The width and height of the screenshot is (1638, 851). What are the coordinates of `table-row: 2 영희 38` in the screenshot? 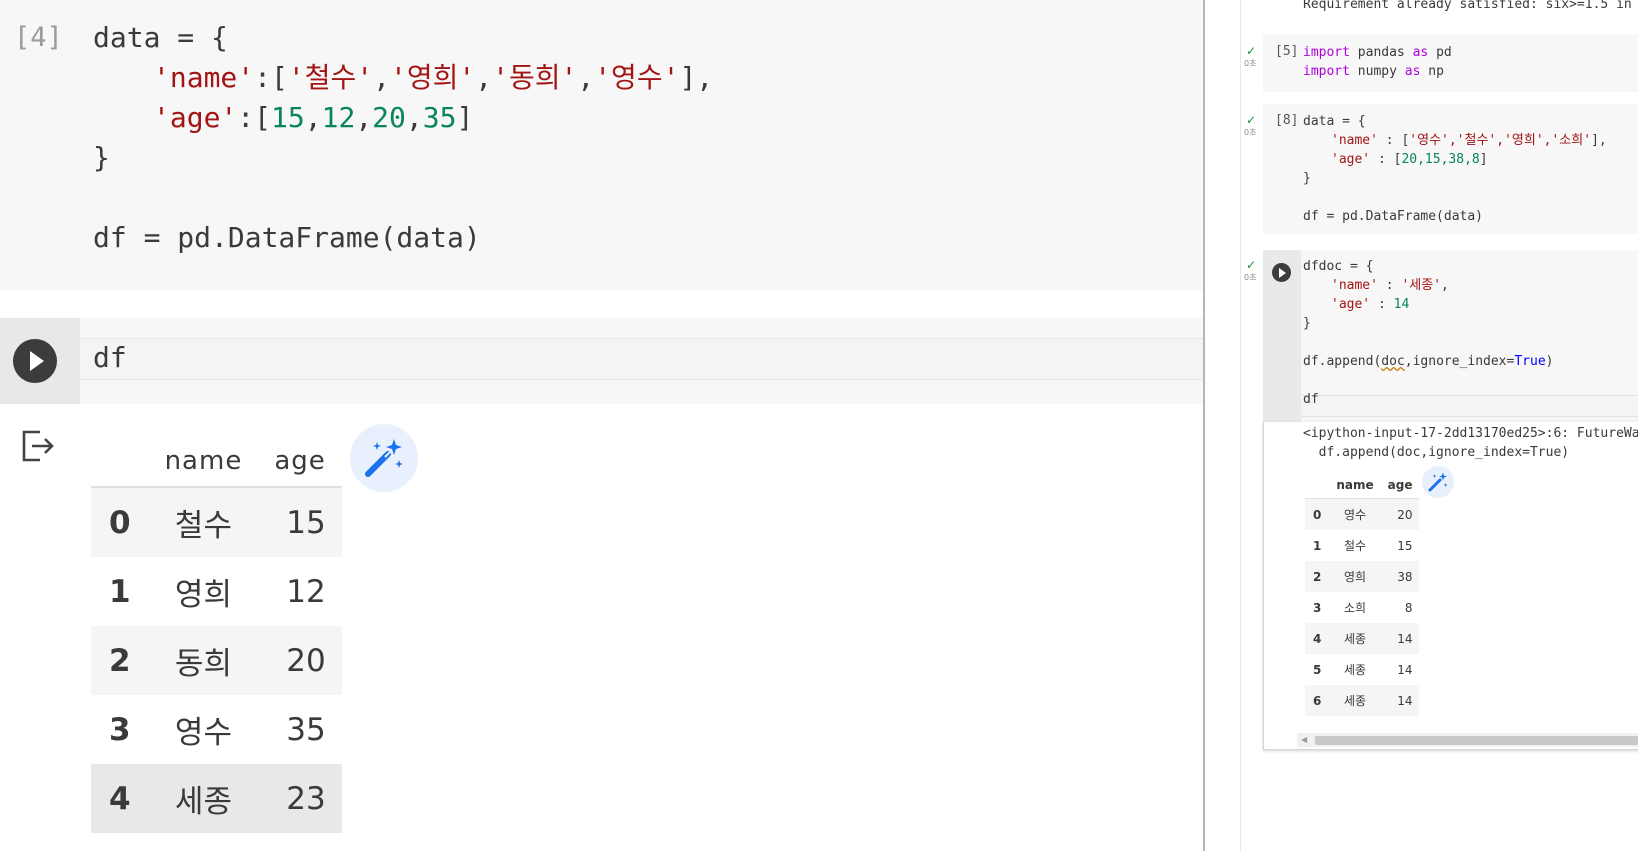 It's located at (1362, 576).